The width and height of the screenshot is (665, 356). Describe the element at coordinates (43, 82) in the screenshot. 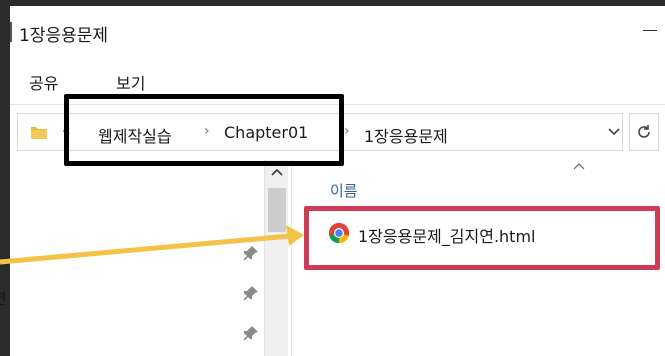

I see `tab-share: 공유` at that location.